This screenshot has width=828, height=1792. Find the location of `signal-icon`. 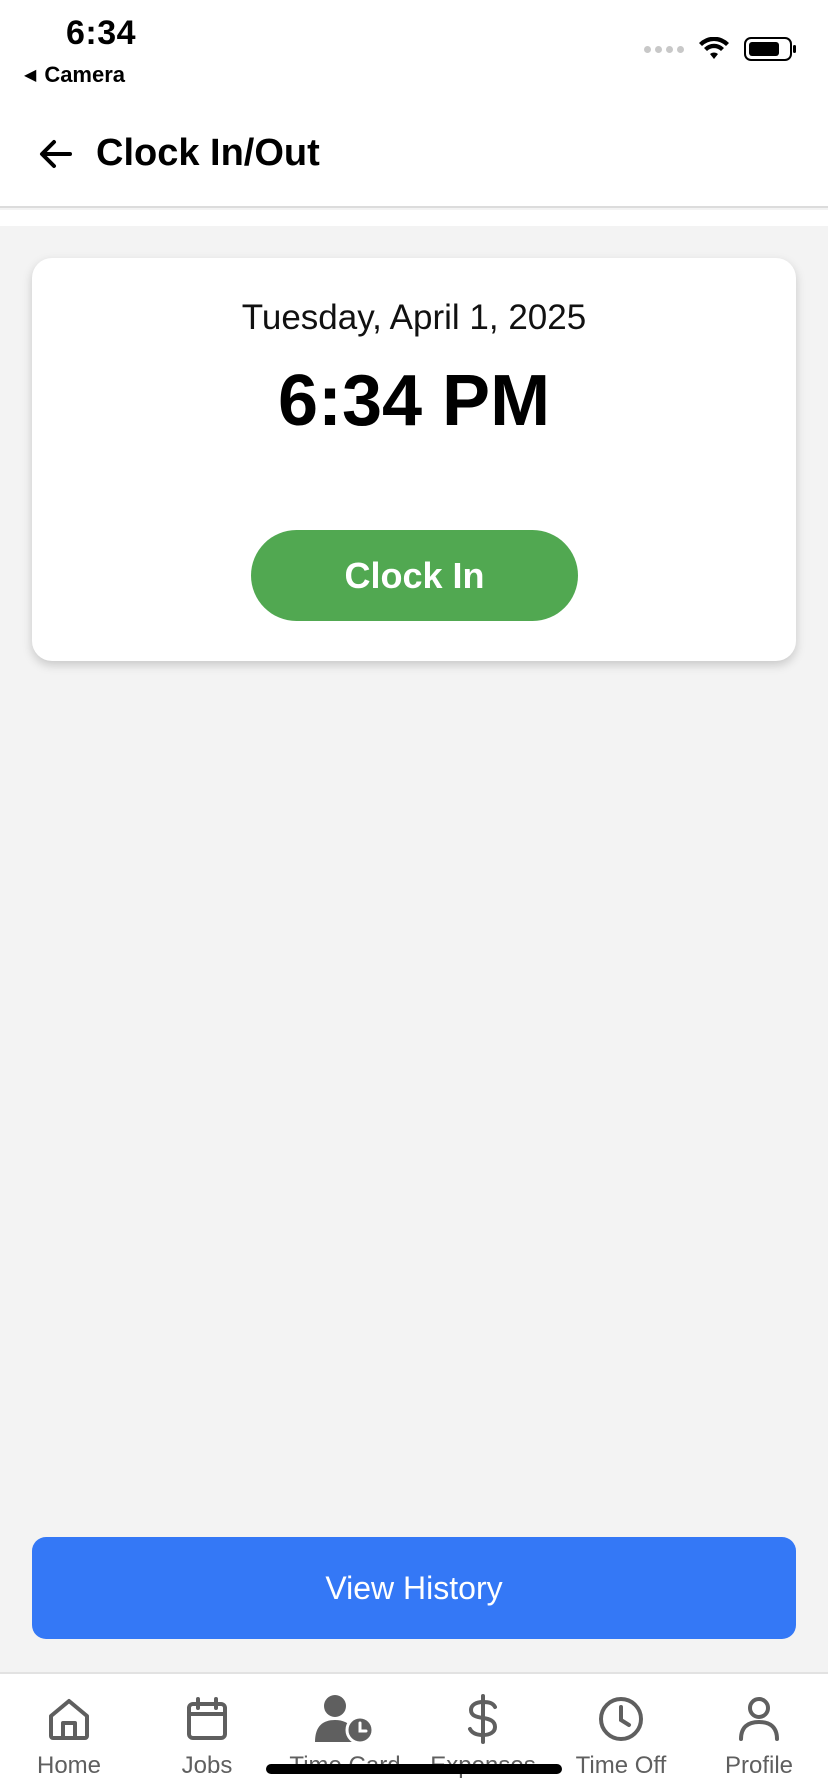

signal-icon is located at coordinates (664, 49).